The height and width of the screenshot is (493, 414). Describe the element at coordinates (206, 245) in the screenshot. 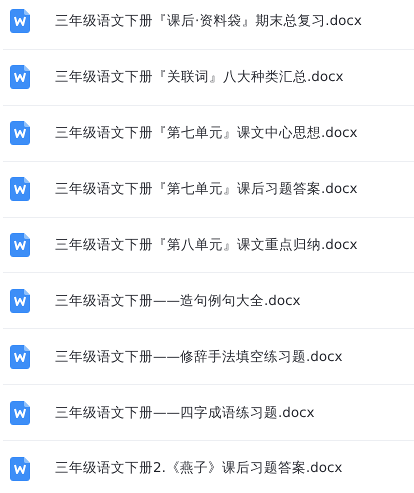

I see `file-name: 三年级语文下册『第八单元』课文重点归纳.docx` at that location.